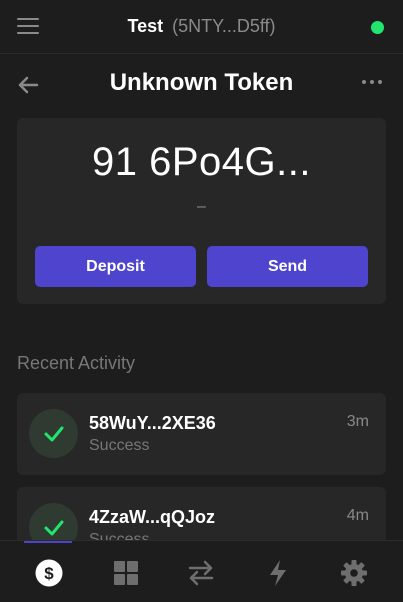 The height and width of the screenshot is (602, 403). What do you see at coordinates (287, 266) in the screenshot?
I see `send-button: Send` at bounding box center [287, 266].